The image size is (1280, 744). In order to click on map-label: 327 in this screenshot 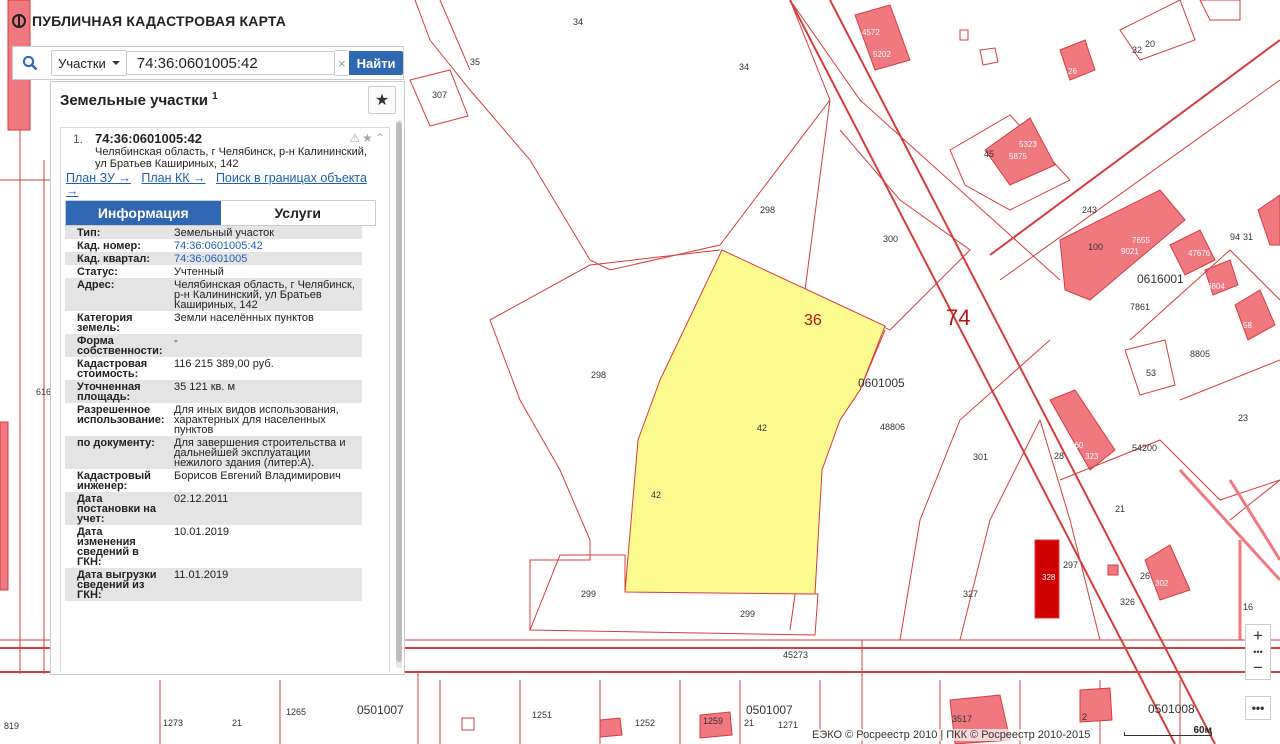, I will do `click(970, 594)`.